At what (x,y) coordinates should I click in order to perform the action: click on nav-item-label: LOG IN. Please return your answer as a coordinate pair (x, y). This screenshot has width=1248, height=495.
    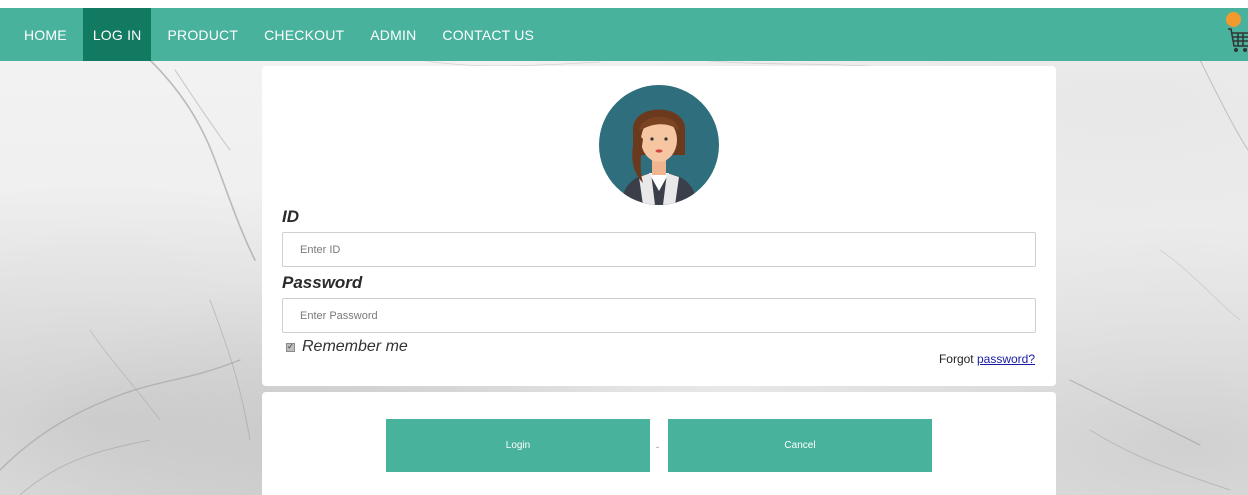
    Looking at the image, I should click on (117, 34).